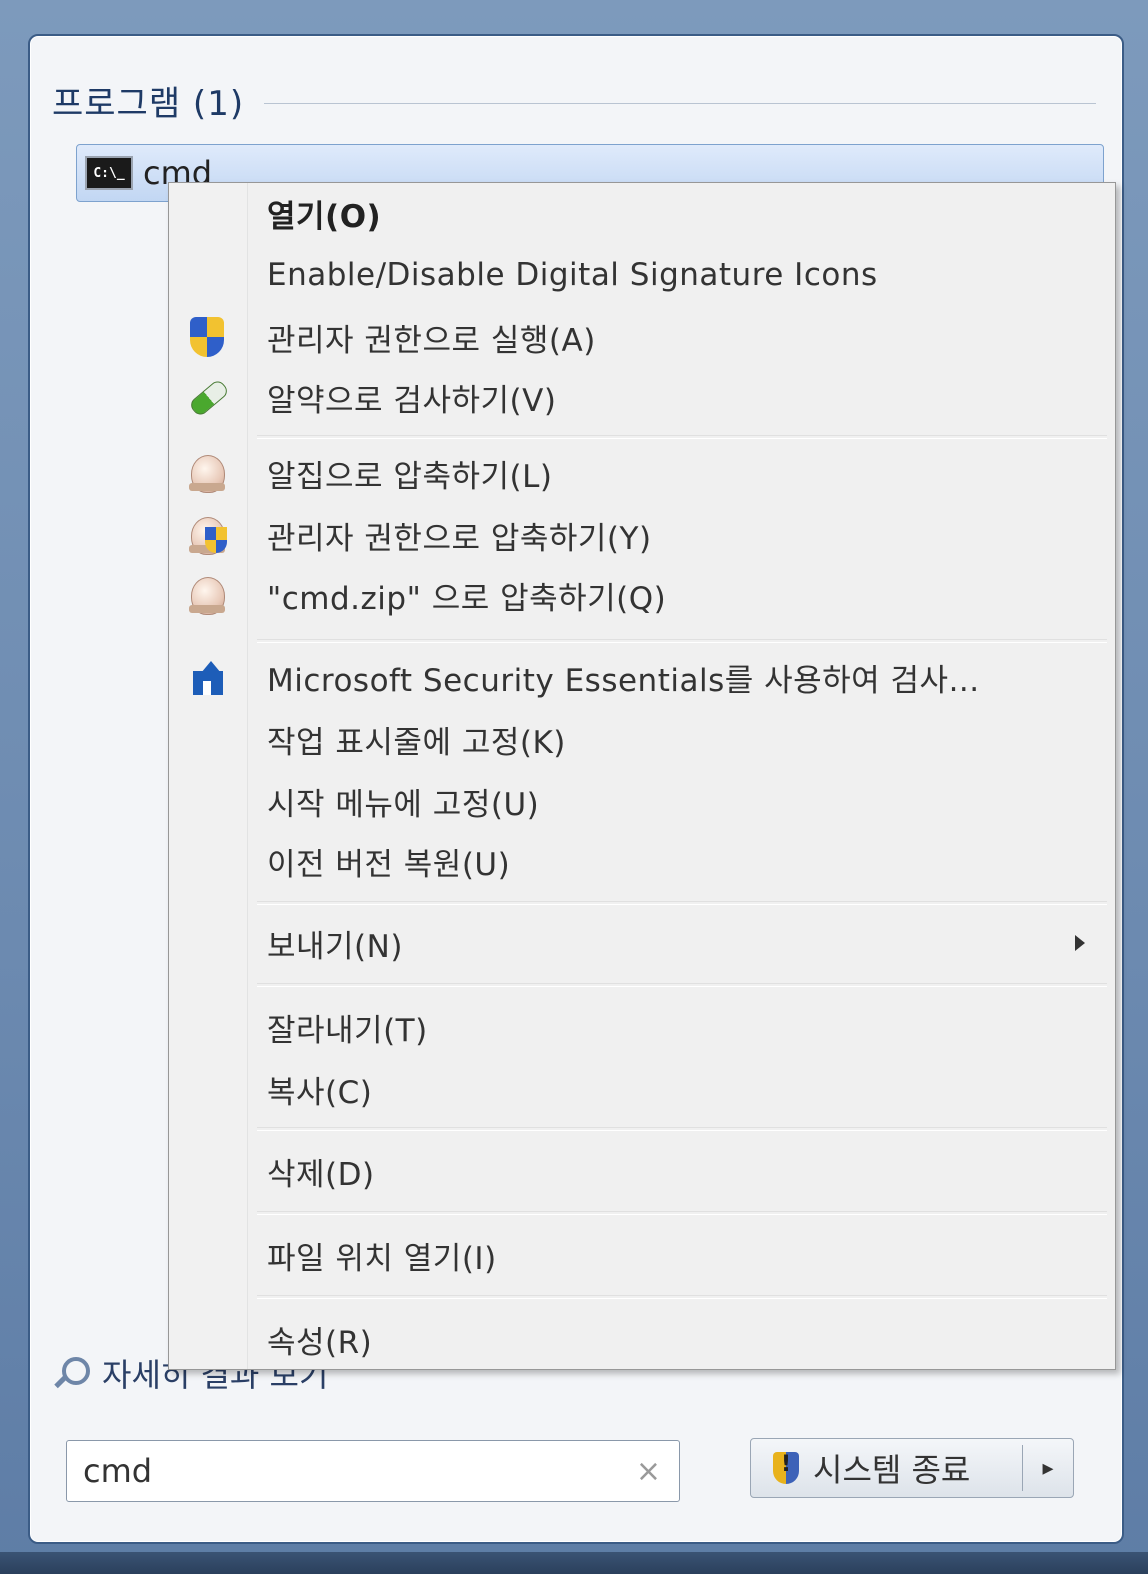 Image resolution: width=1148 pixels, height=1574 pixels. I want to click on menu-item-label: 관리자 권한으로 압축하기(Y), so click(459, 538).